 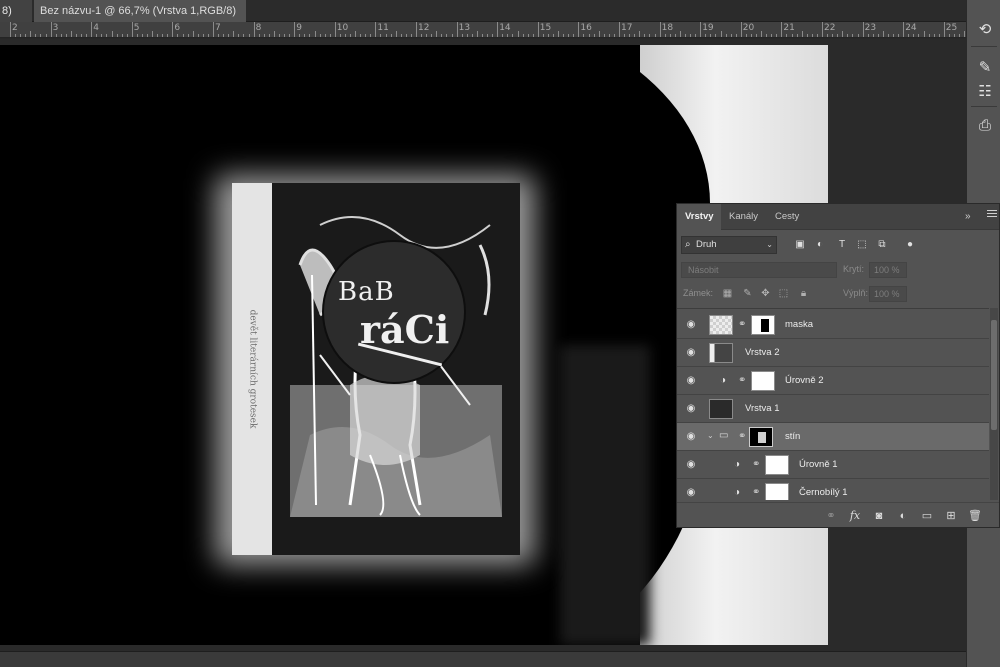 I want to click on layer-row-cernobily-1: ◉ ◑ ⚭ Černobílý 1, so click(x=833, y=489).